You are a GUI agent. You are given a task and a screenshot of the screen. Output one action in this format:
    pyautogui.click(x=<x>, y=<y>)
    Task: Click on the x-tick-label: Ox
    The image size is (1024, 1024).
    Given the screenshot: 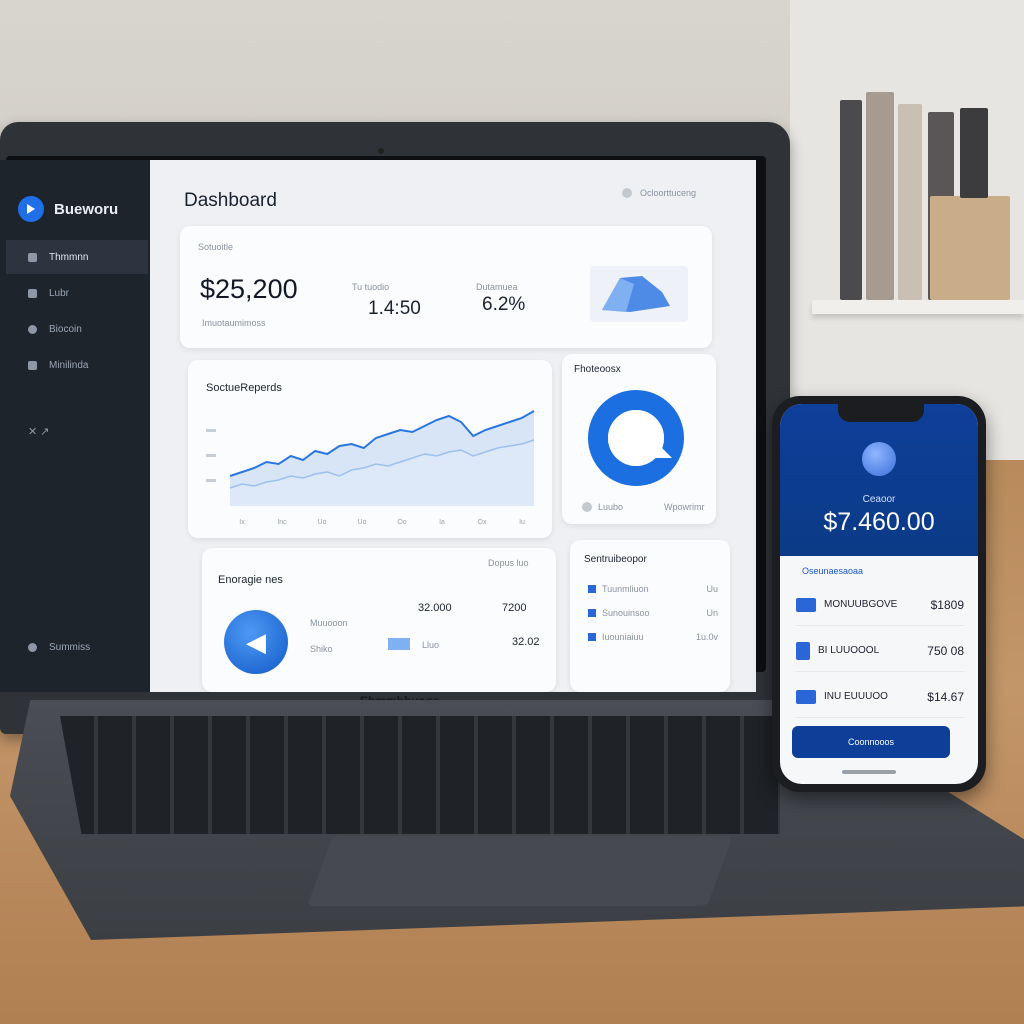 What is the action you would take?
    pyautogui.click(x=482, y=522)
    